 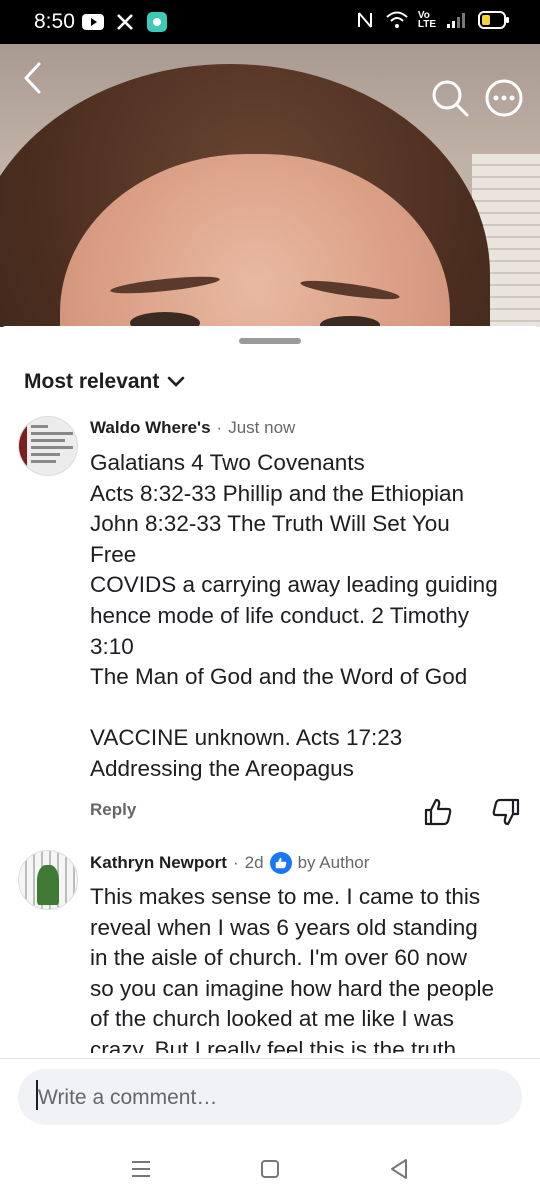 What do you see at coordinates (176, 381) in the screenshot?
I see `chevron-down-icon` at bounding box center [176, 381].